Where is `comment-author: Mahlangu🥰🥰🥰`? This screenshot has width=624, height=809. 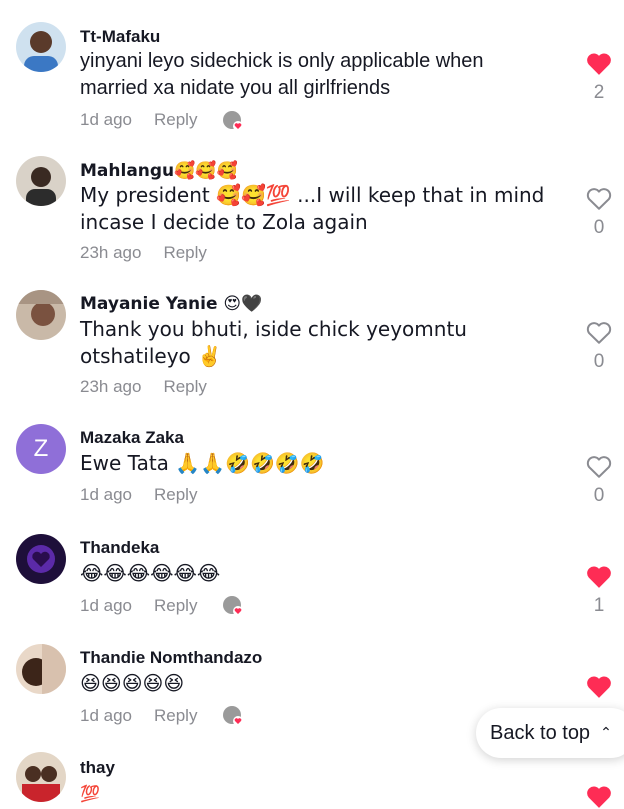 comment-author: Mahlangu🥰🥰🥰 is located at coordinates (159, 171).